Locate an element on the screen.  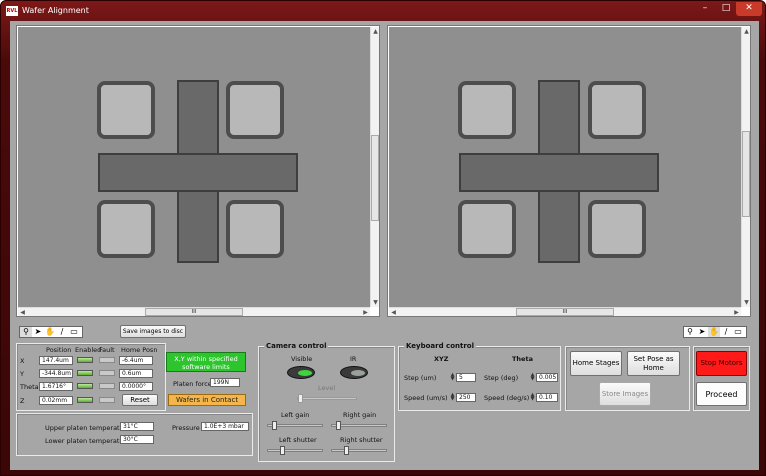
z-position-value: 0.02mm is located at coordinates (56, 400).